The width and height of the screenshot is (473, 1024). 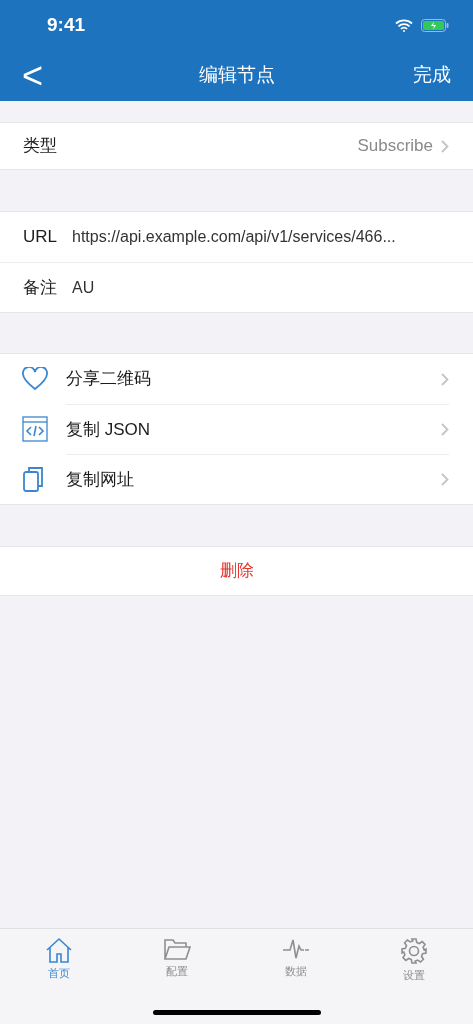 I want to click on type-value: Subscribe, so click(x=395, y=146).